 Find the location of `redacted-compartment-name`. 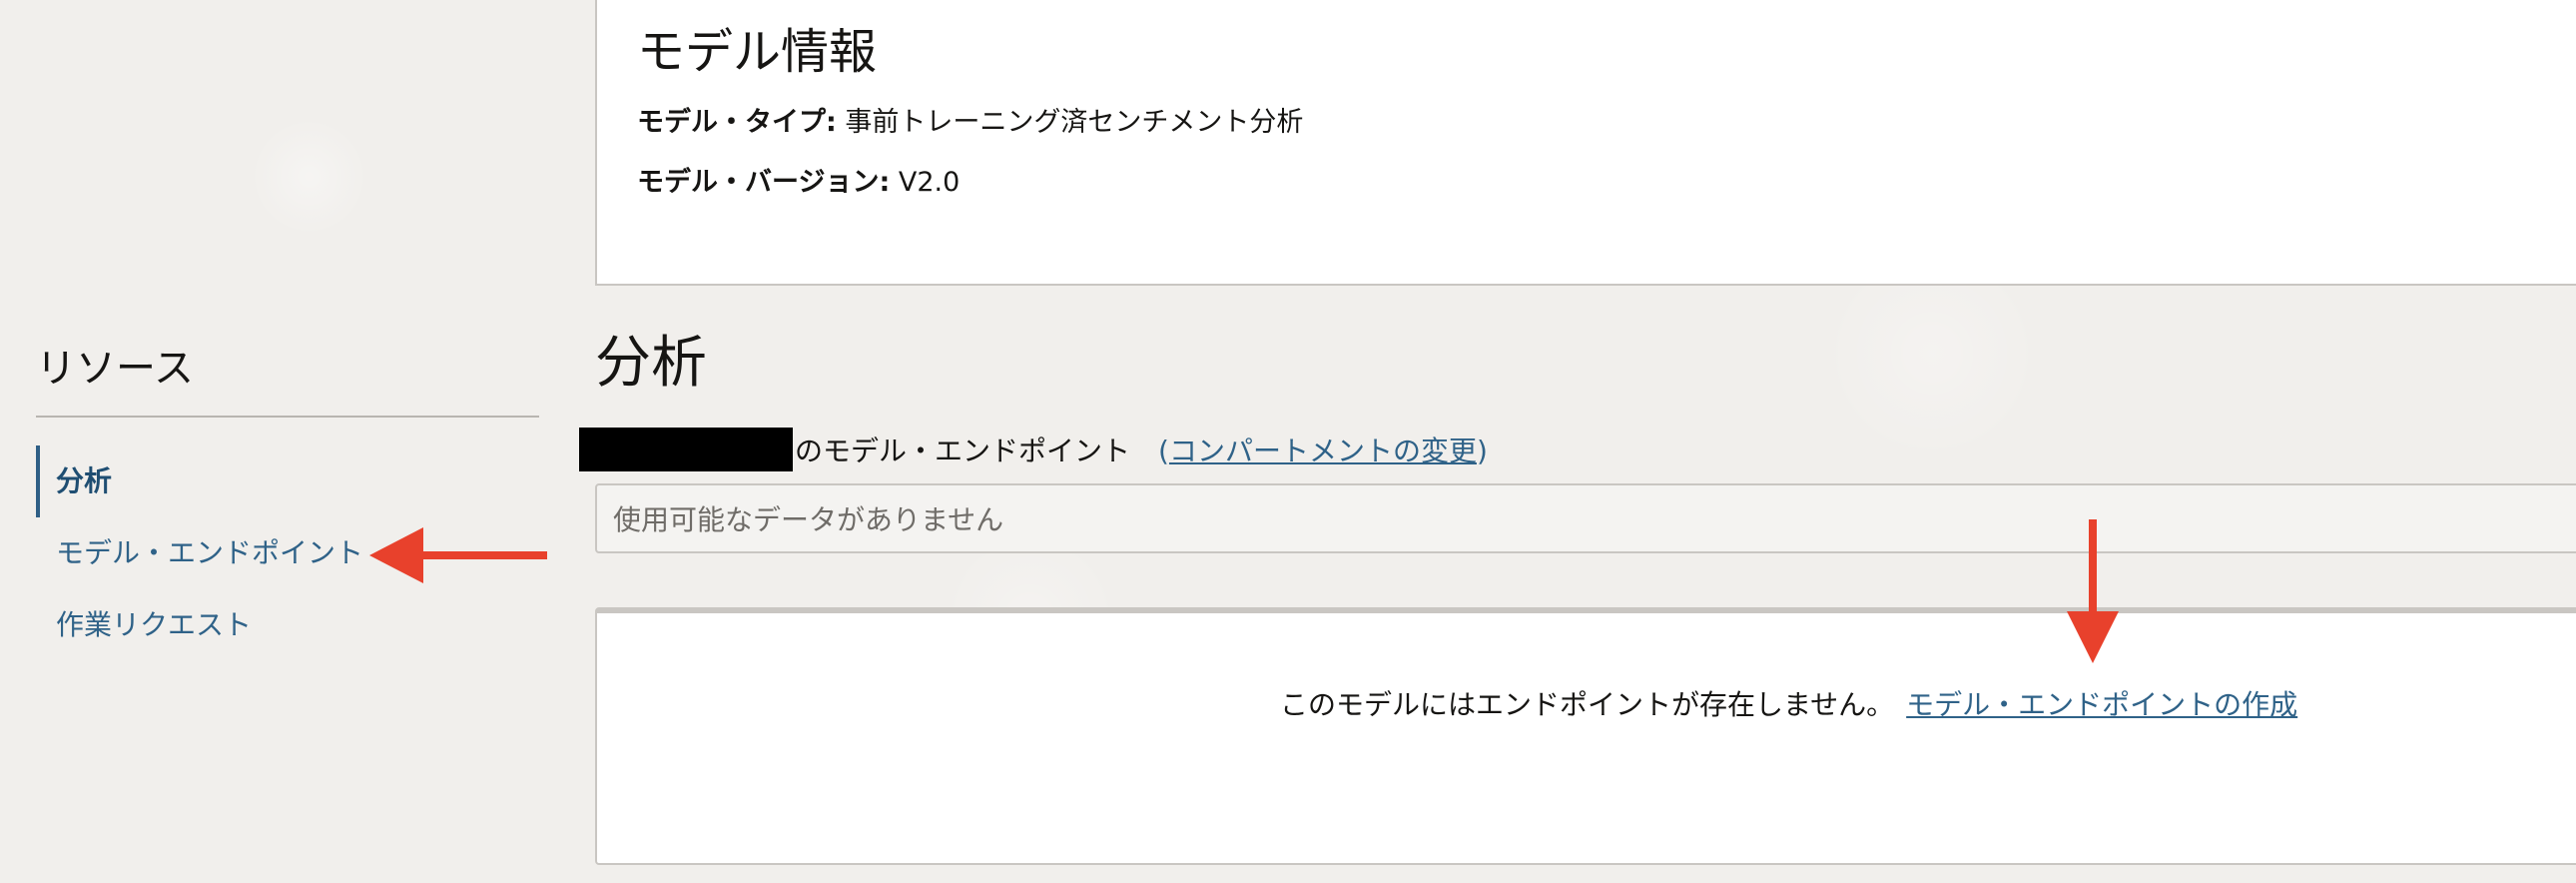

redacted-compartment-name is located at coordinates (686, 449).